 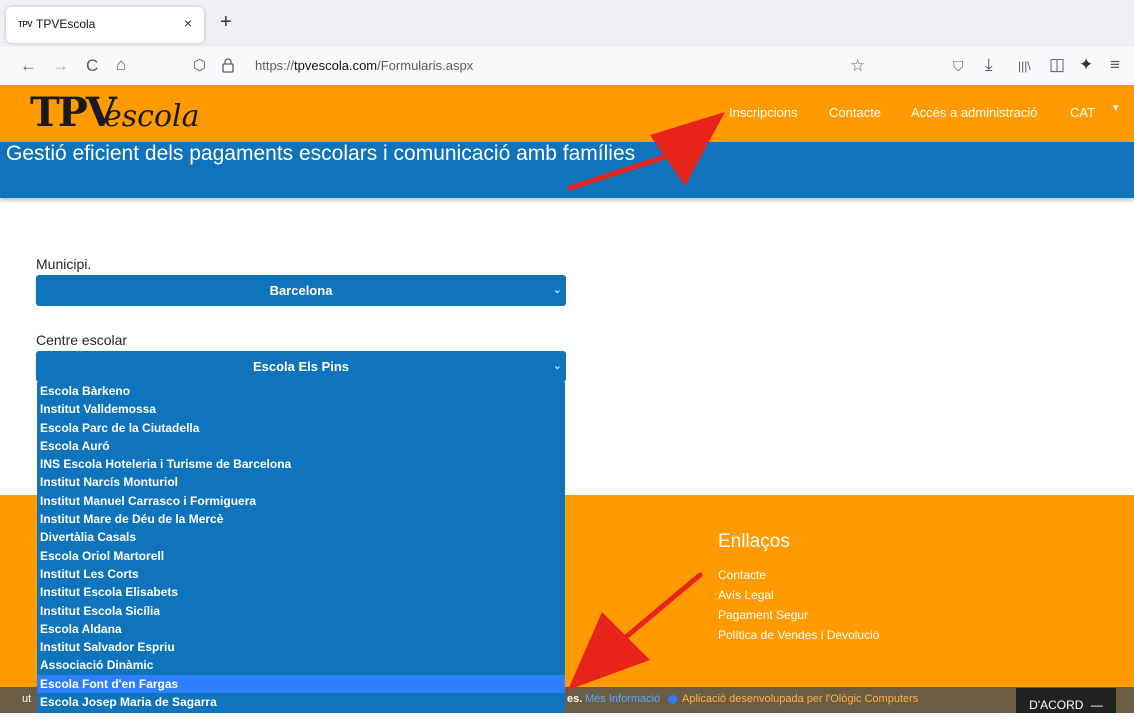 I want to click on option-escola-parc-ciutadella: Escola Parc de la Ciutadella, so click(x=301, y=428).